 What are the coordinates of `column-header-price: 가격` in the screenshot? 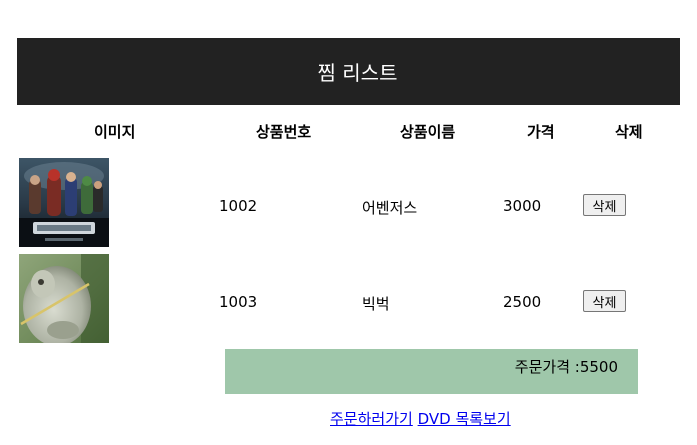 It's located at (541, 132).